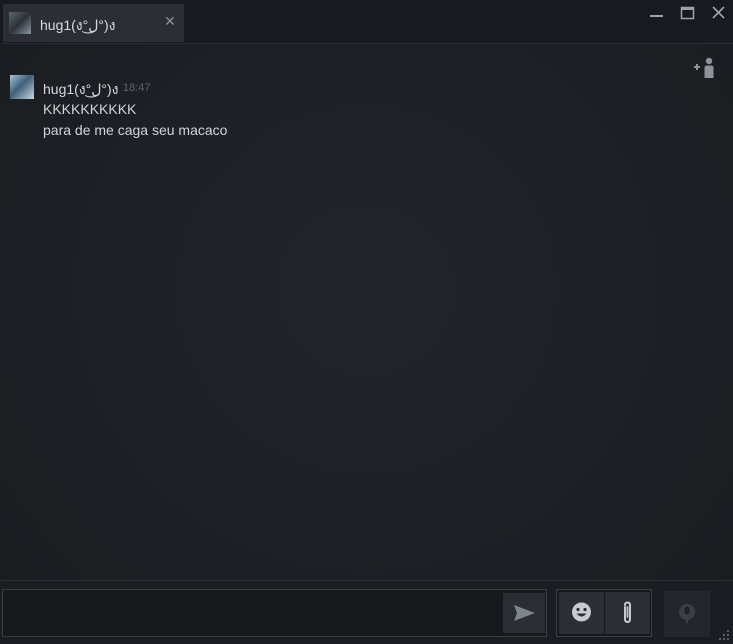 This screenshot has width=733, height=644. I want to click on minimize-icon, so click(657, 13).